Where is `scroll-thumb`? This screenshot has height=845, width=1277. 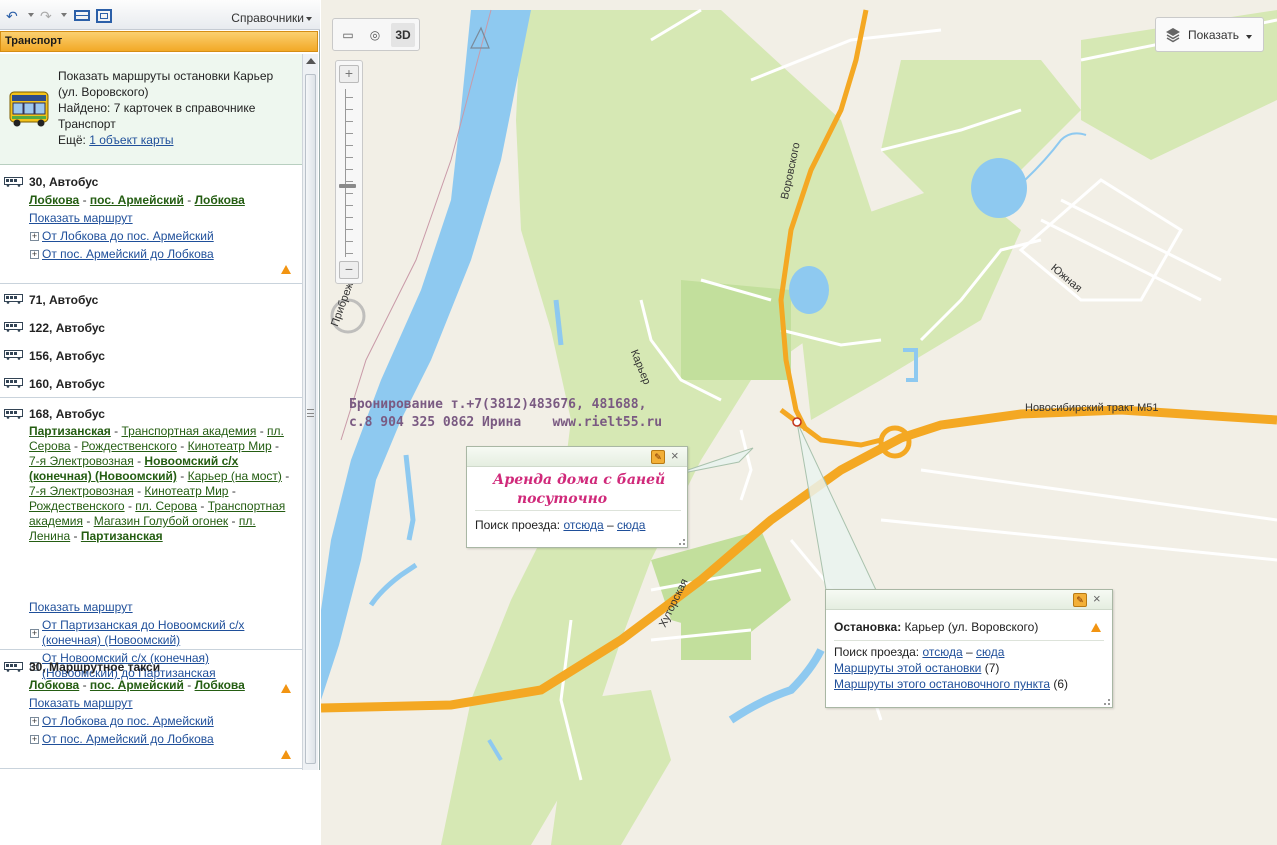 scroll-thumb is located at coordinates (310, 419).